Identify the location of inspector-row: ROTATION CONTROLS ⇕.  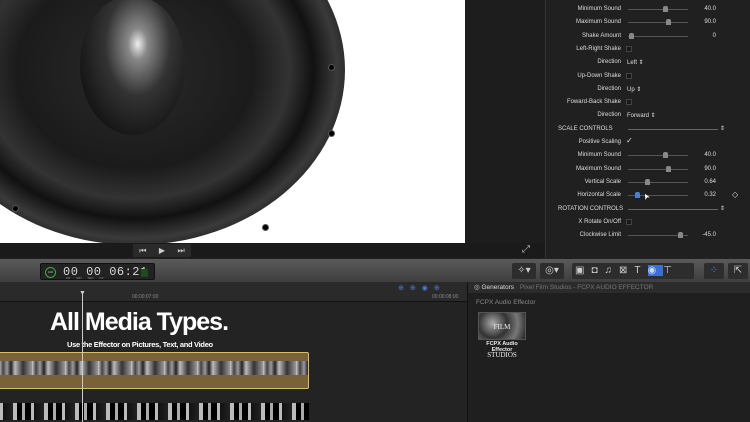
(648, 209).